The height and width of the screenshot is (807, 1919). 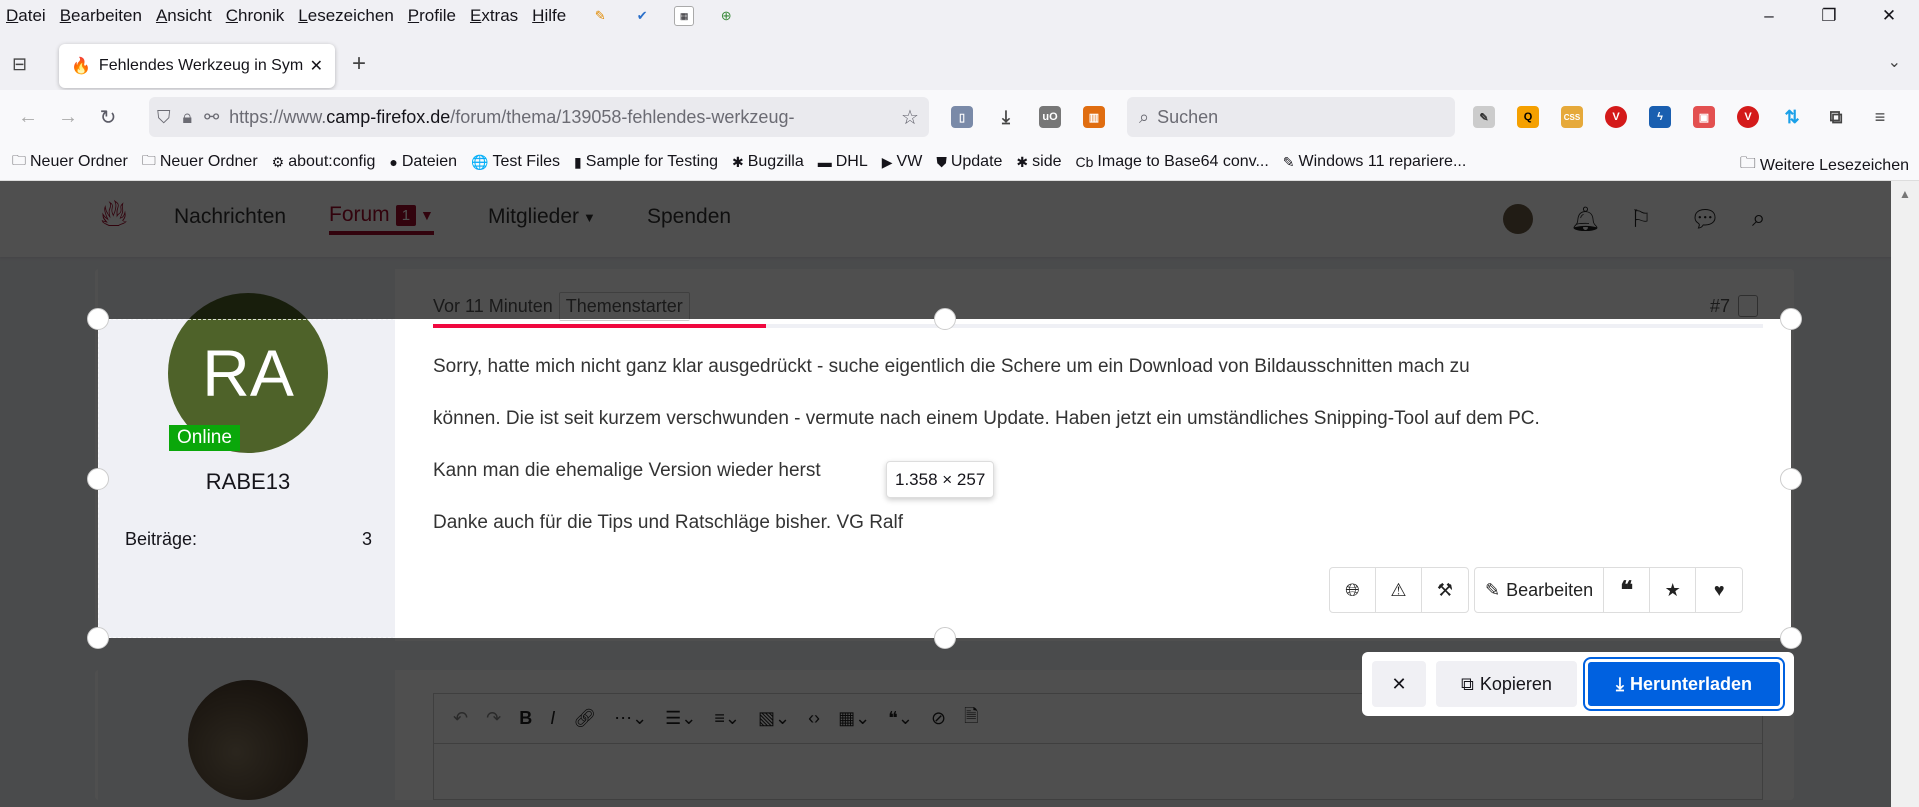 What do you see at coordinates (902, 162) in the screenshot?
I see `bookmark-item: ▶ VW` at bounding box center [902, 162].